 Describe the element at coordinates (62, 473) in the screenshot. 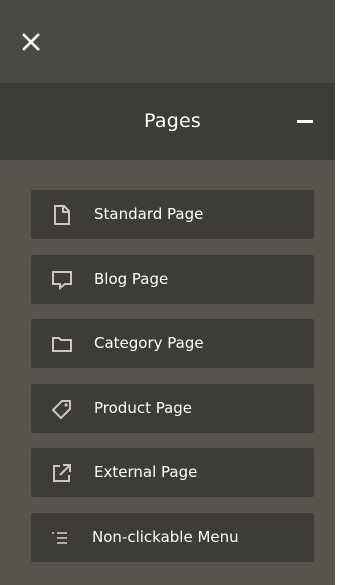

I see `external-link-icon` at that location.